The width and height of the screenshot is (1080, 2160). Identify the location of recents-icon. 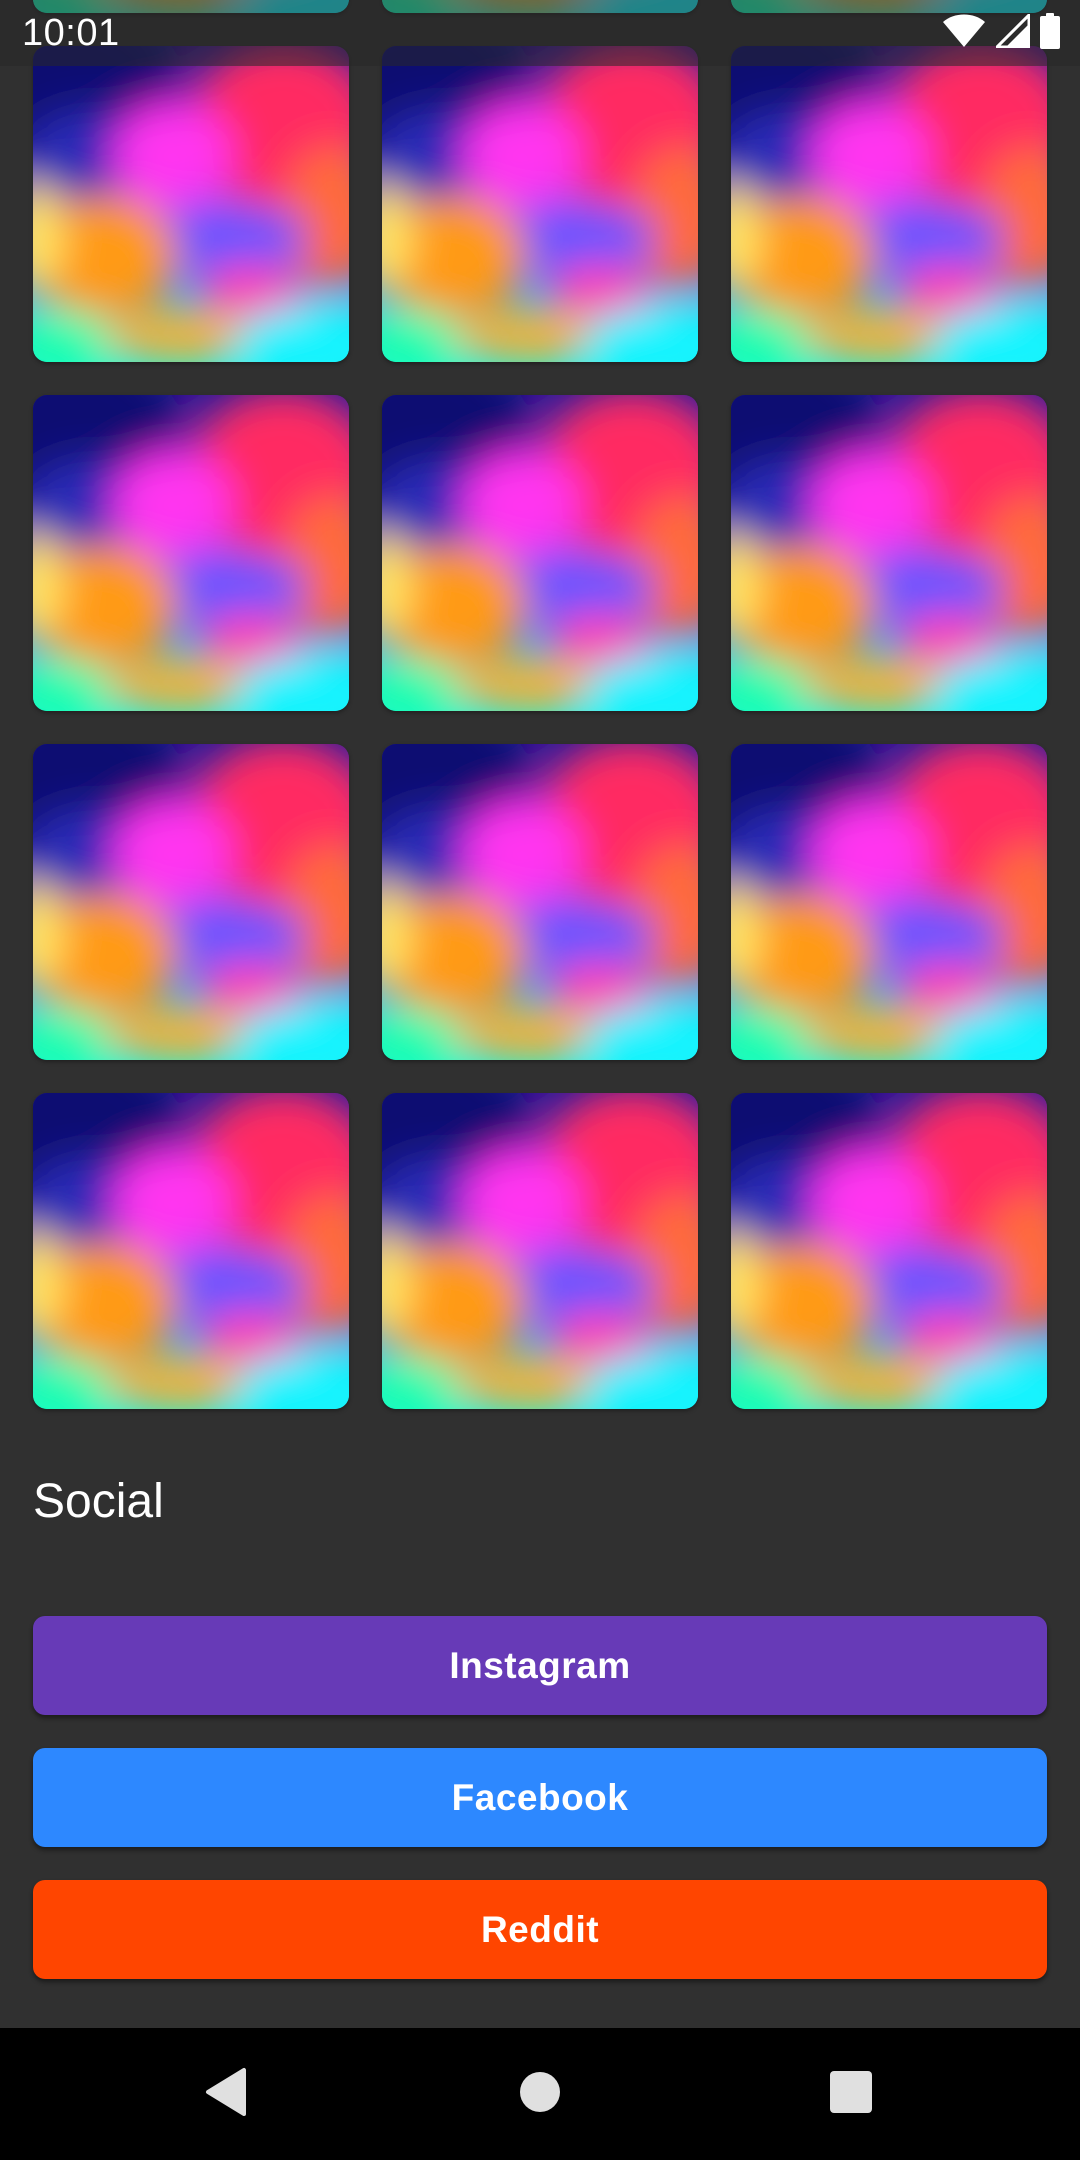
(851, 2094).